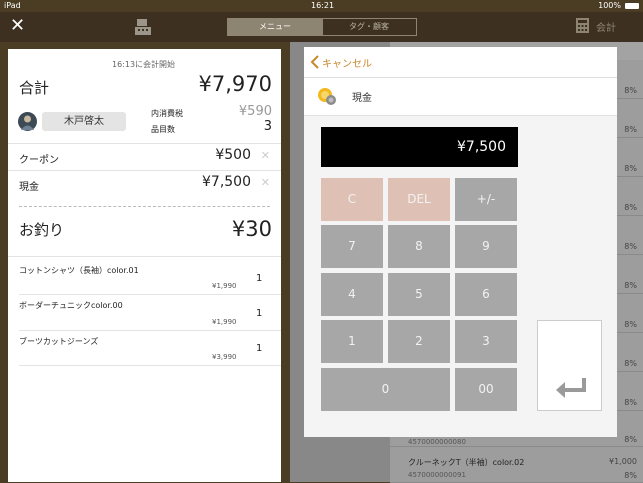 This screenshot has width=643, height=483. What do you see at coordinates (327, 97) in the screenshot?
I see `coins-icon` at bounding box center [327, 97].